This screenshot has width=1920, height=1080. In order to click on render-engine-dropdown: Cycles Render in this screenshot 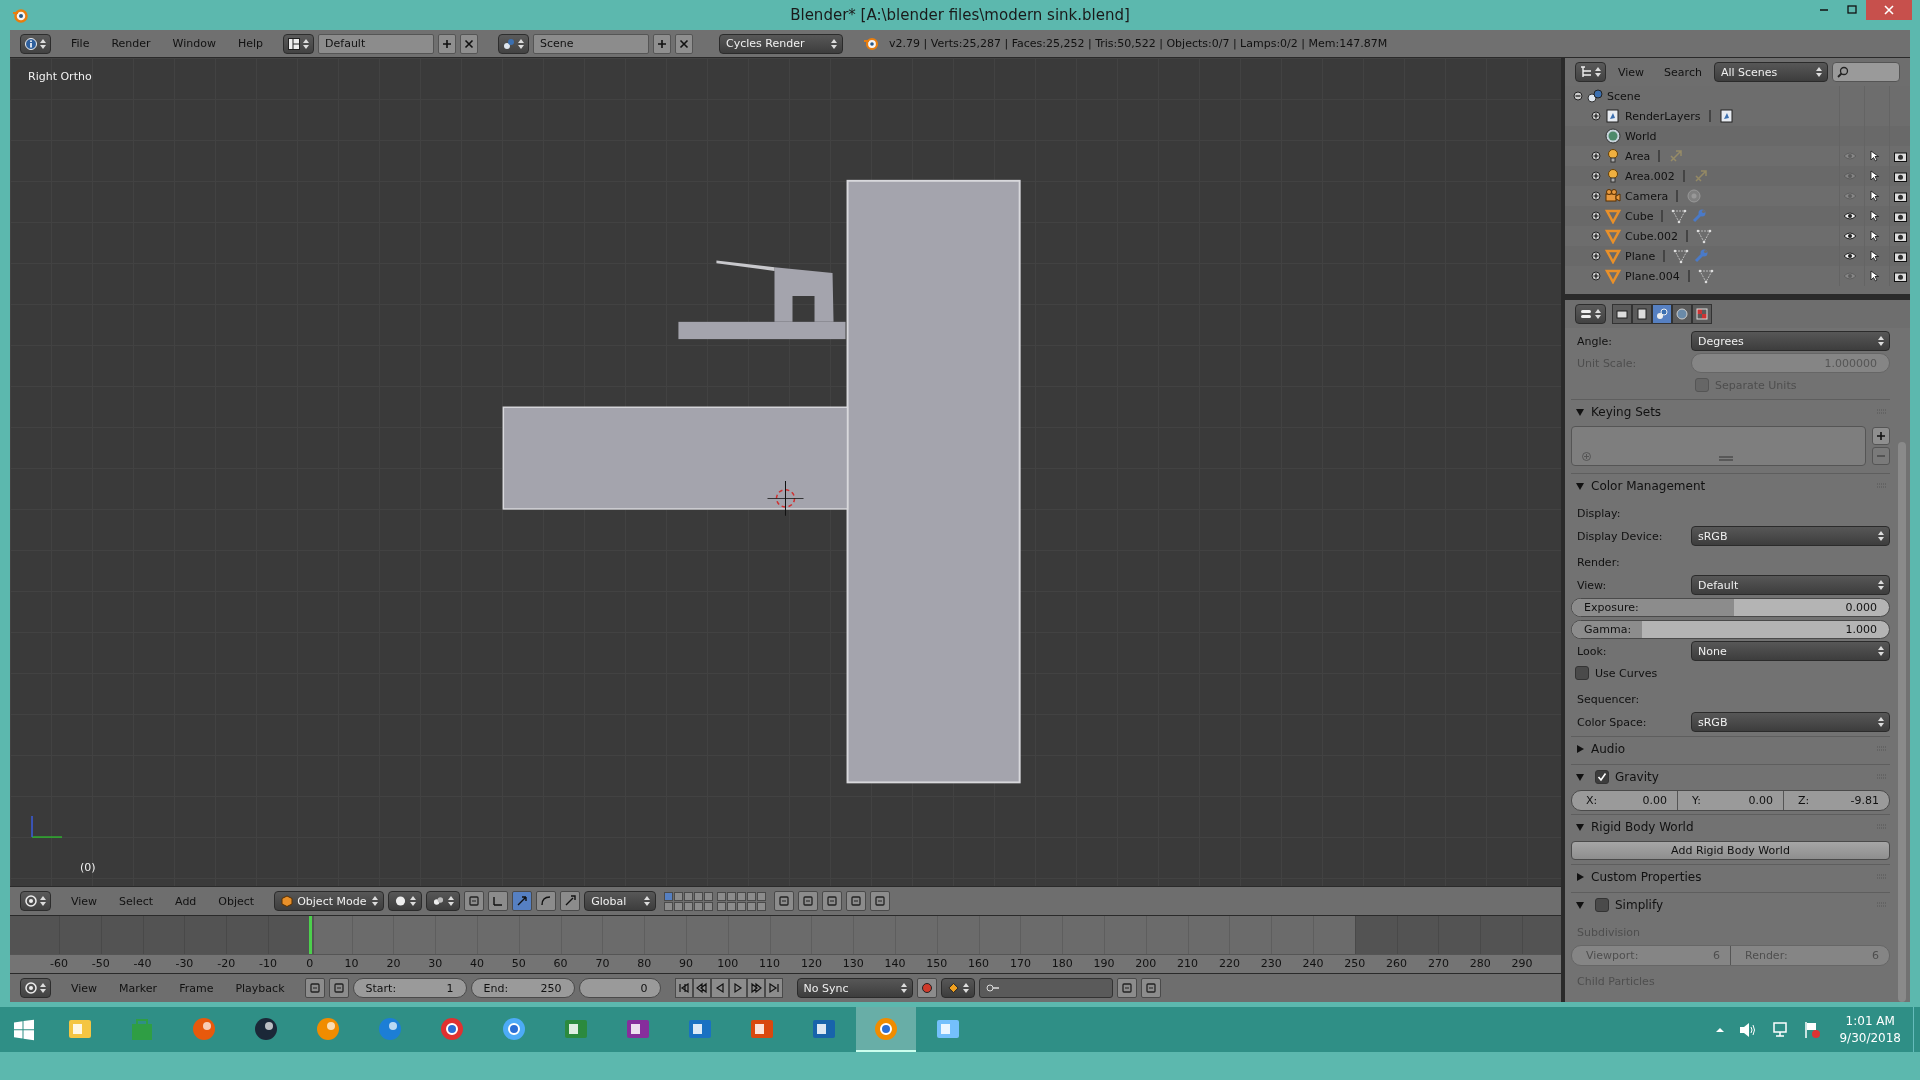, I will do `click(781, 43)`.